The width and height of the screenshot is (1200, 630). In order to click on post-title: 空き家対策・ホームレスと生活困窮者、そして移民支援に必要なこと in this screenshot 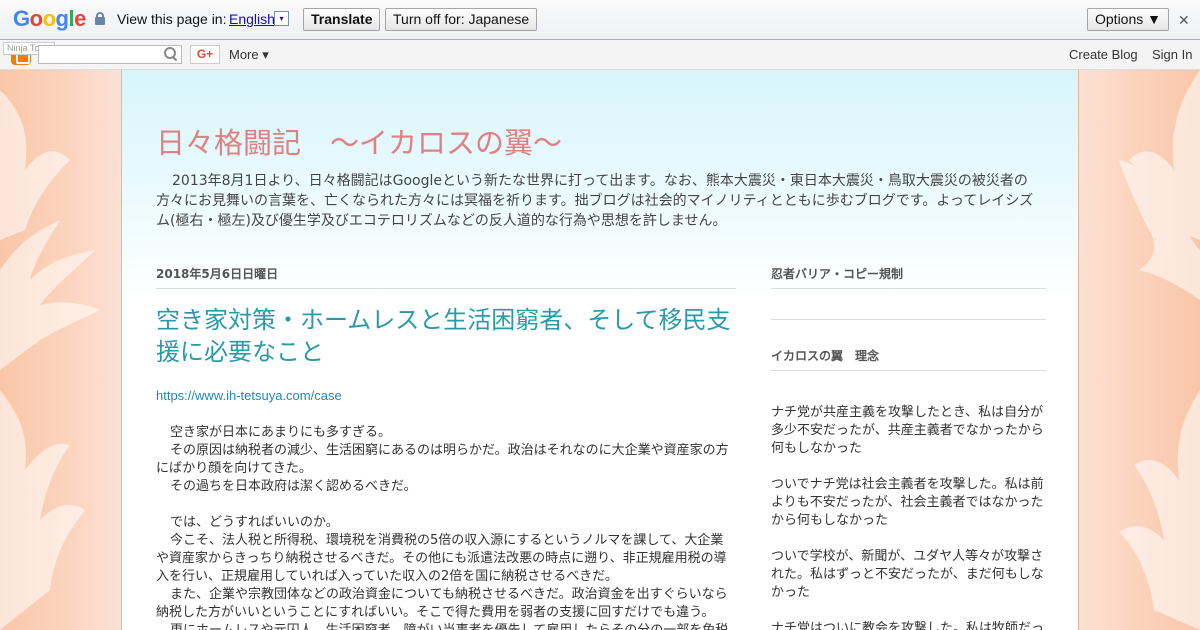, I will do `click(446, 336)`.